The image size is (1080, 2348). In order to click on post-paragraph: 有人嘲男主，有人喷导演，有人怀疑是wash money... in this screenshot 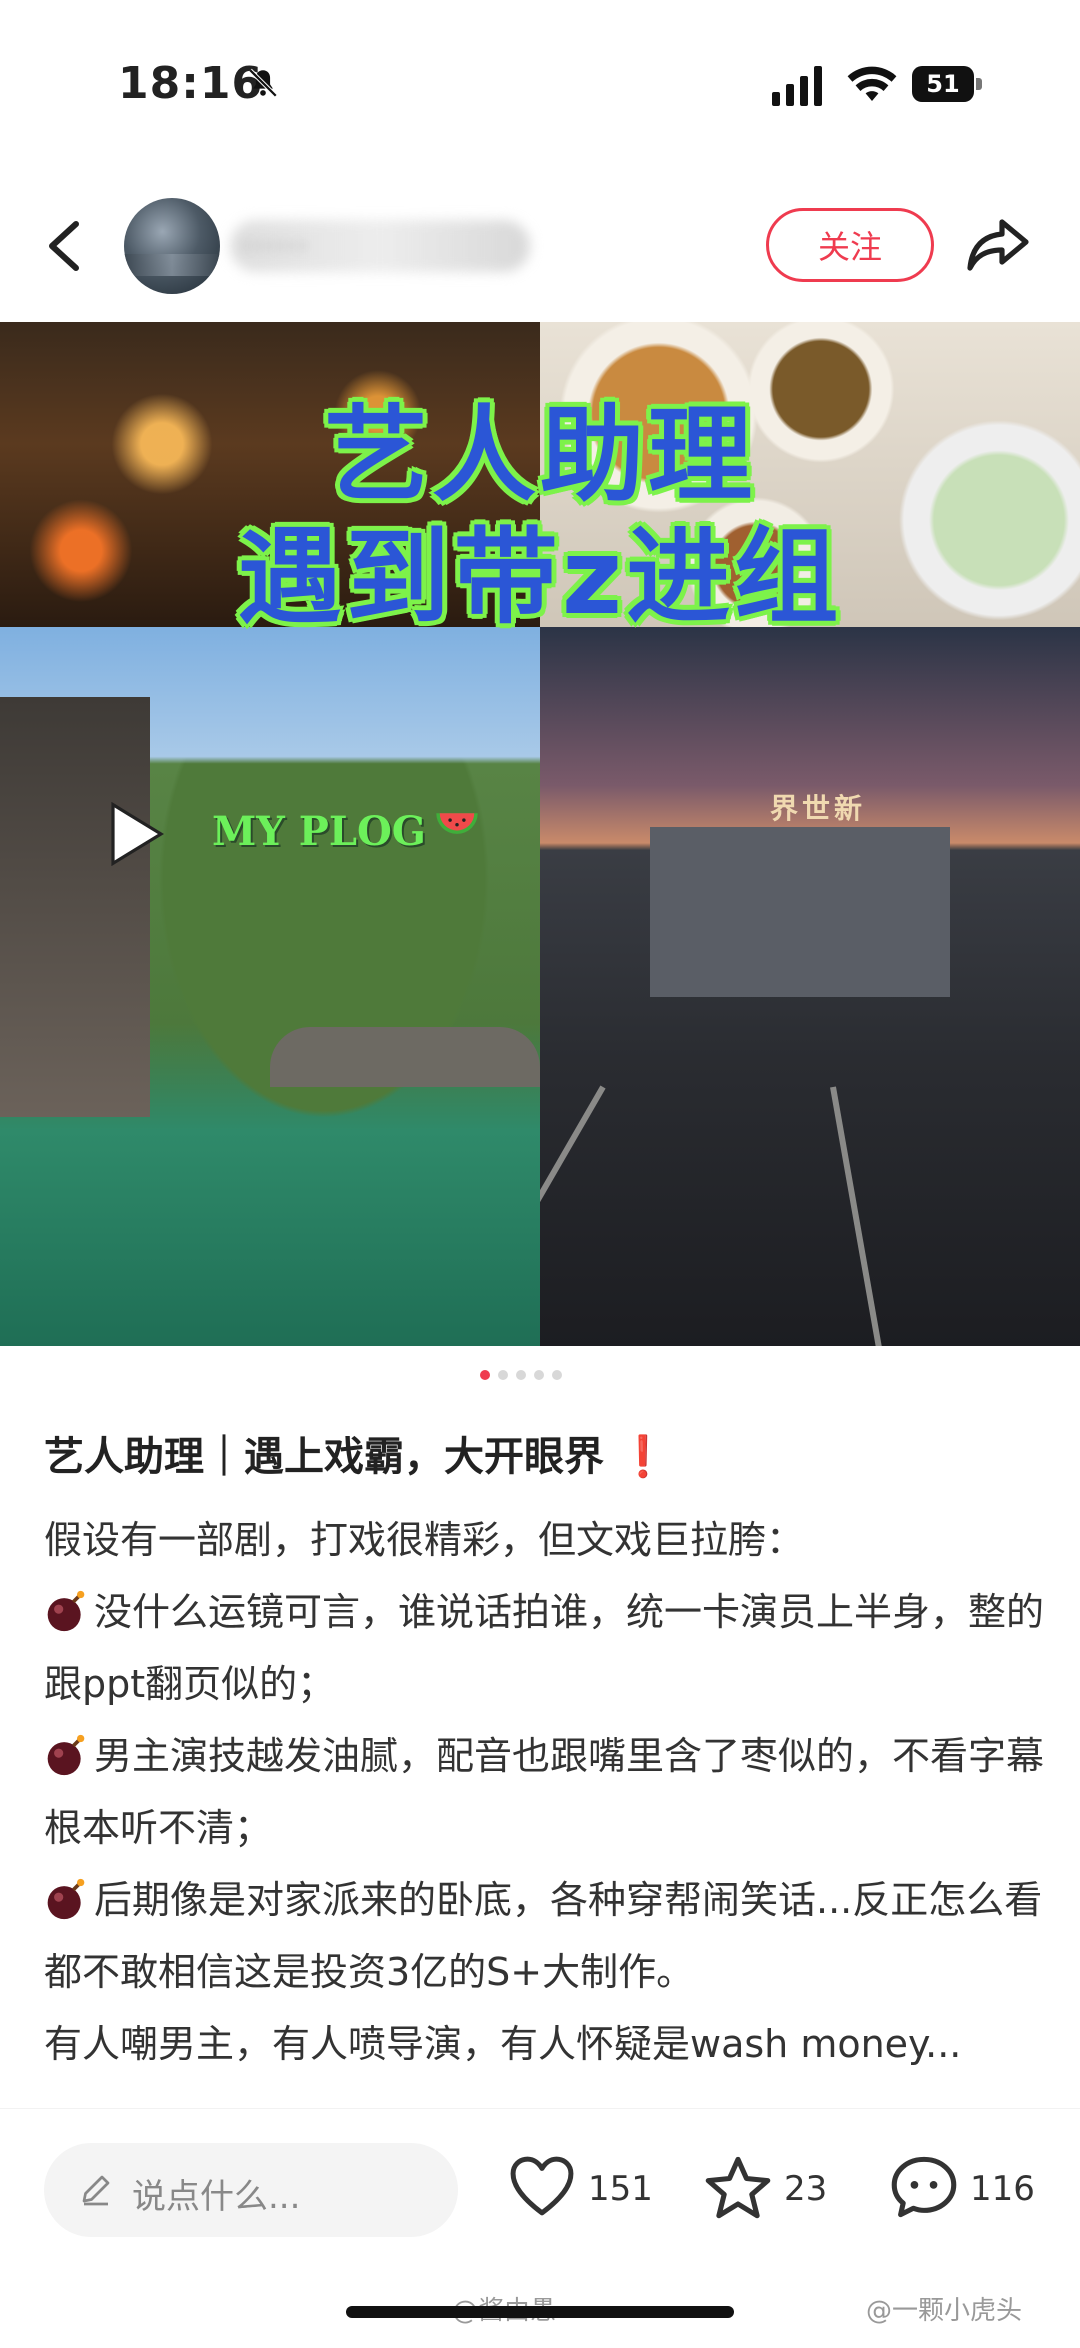, I will do `click(503, 2044)`.